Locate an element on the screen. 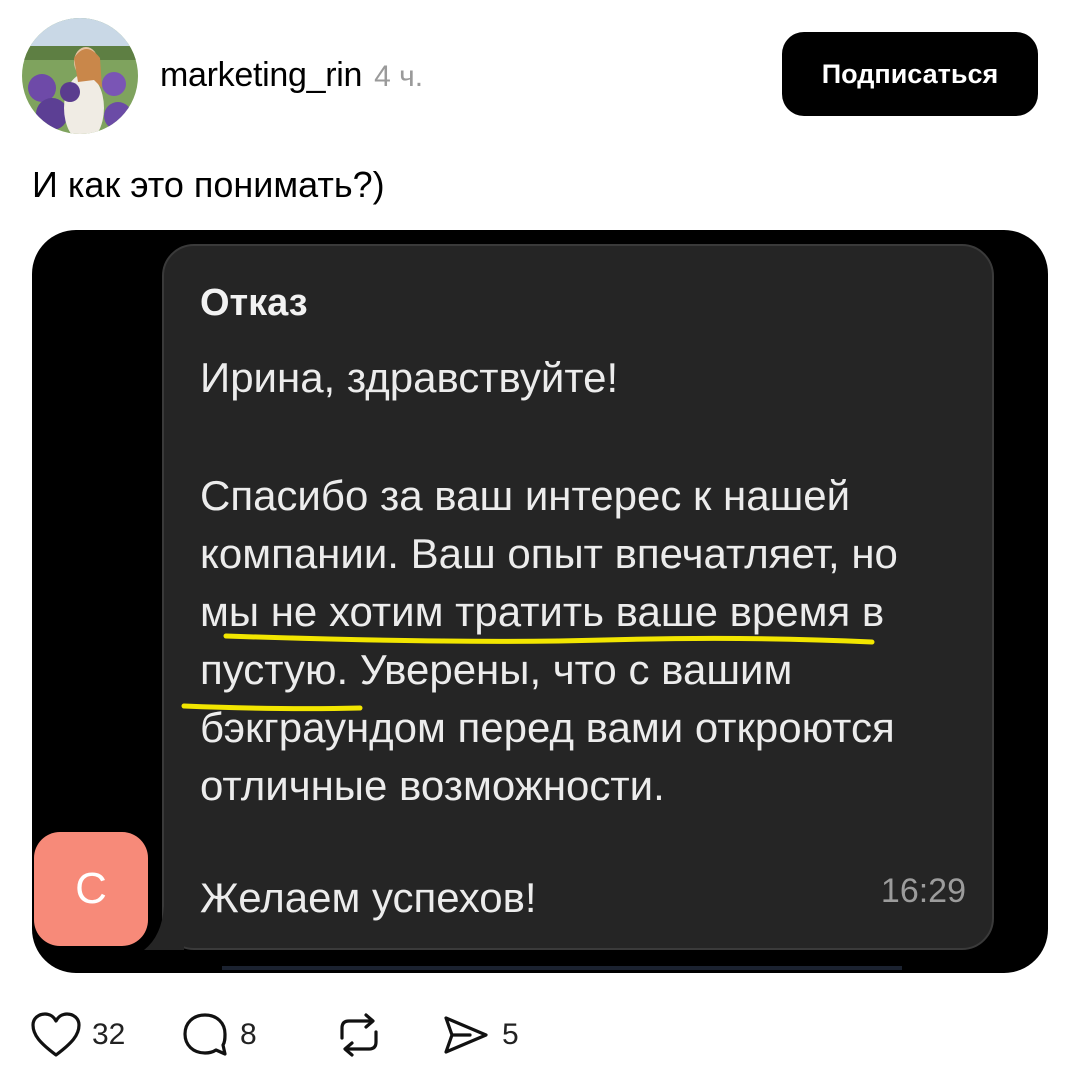  author-username: marketing_rin is located at coordinates (261, 75).